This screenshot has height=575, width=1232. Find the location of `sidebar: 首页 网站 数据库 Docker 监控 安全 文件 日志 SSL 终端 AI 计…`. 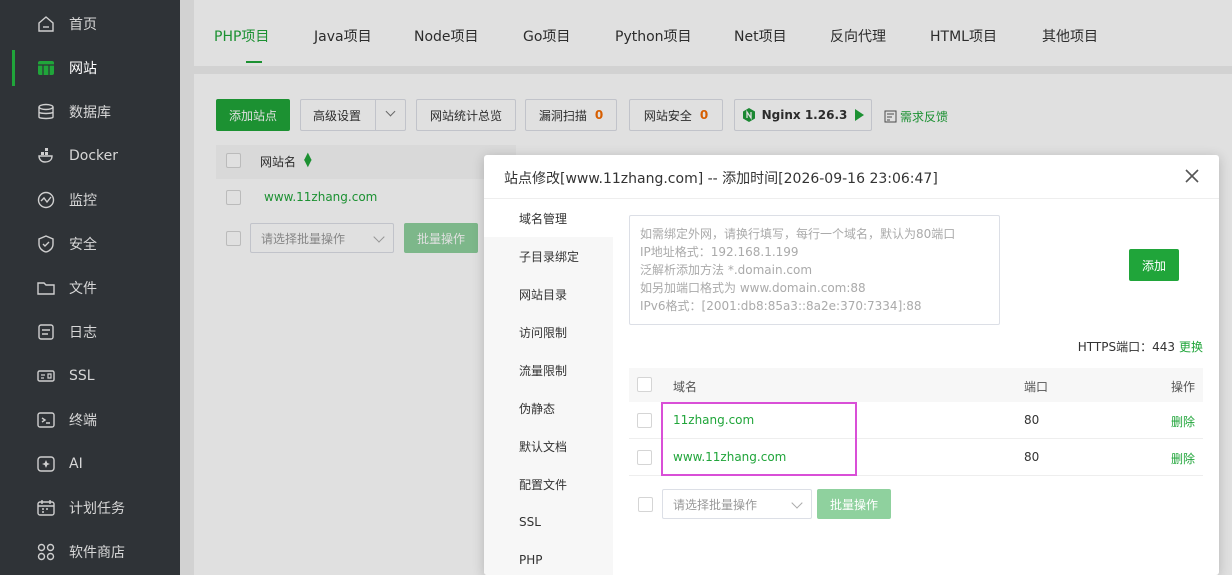

sidebar: 首页 网站 数据库 Docker 监控 安全 文件 日志 SSL 终端 AI 计… is located at coordinates (90, 287).